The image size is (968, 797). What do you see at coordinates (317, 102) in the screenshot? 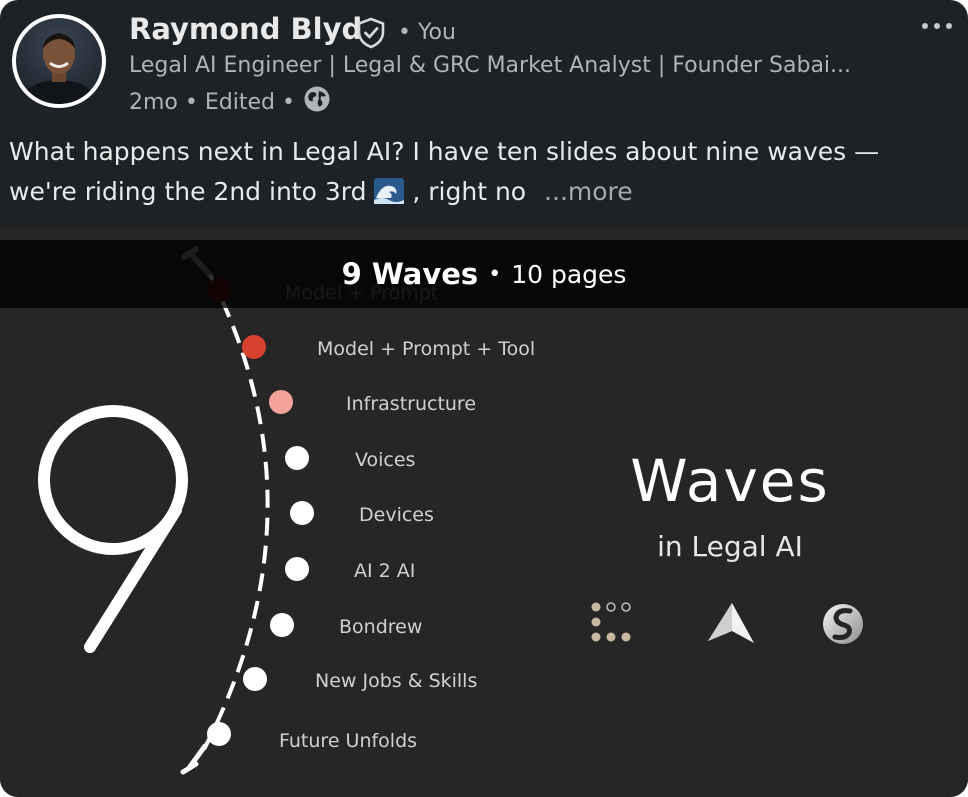
I see `globe-icon` at bounding box center [317, 102].